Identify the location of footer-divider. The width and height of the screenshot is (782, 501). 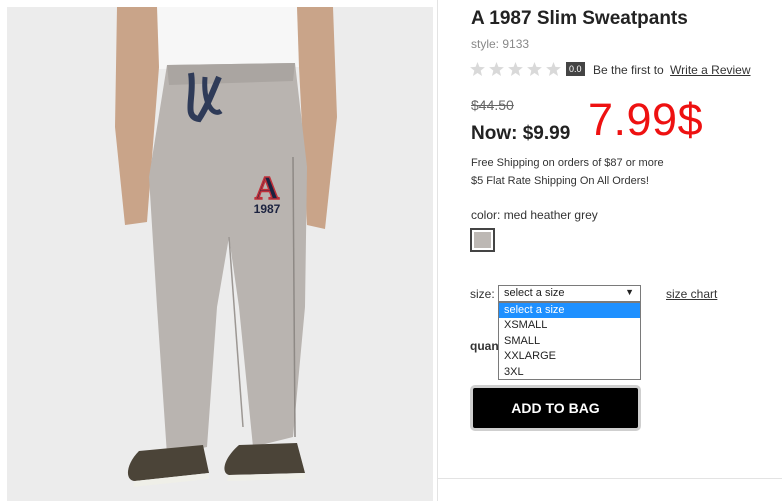
(609, 478).